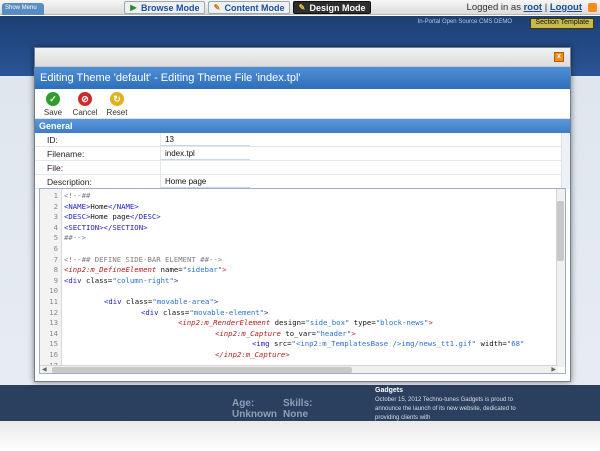 Image resolution: width=600 pixels, height=451 pixels. What do you see at coordinates (116, 280) in the screenshot?
I see `code-line: 9 <div class="column-right">` at bounding box center [116, 280].